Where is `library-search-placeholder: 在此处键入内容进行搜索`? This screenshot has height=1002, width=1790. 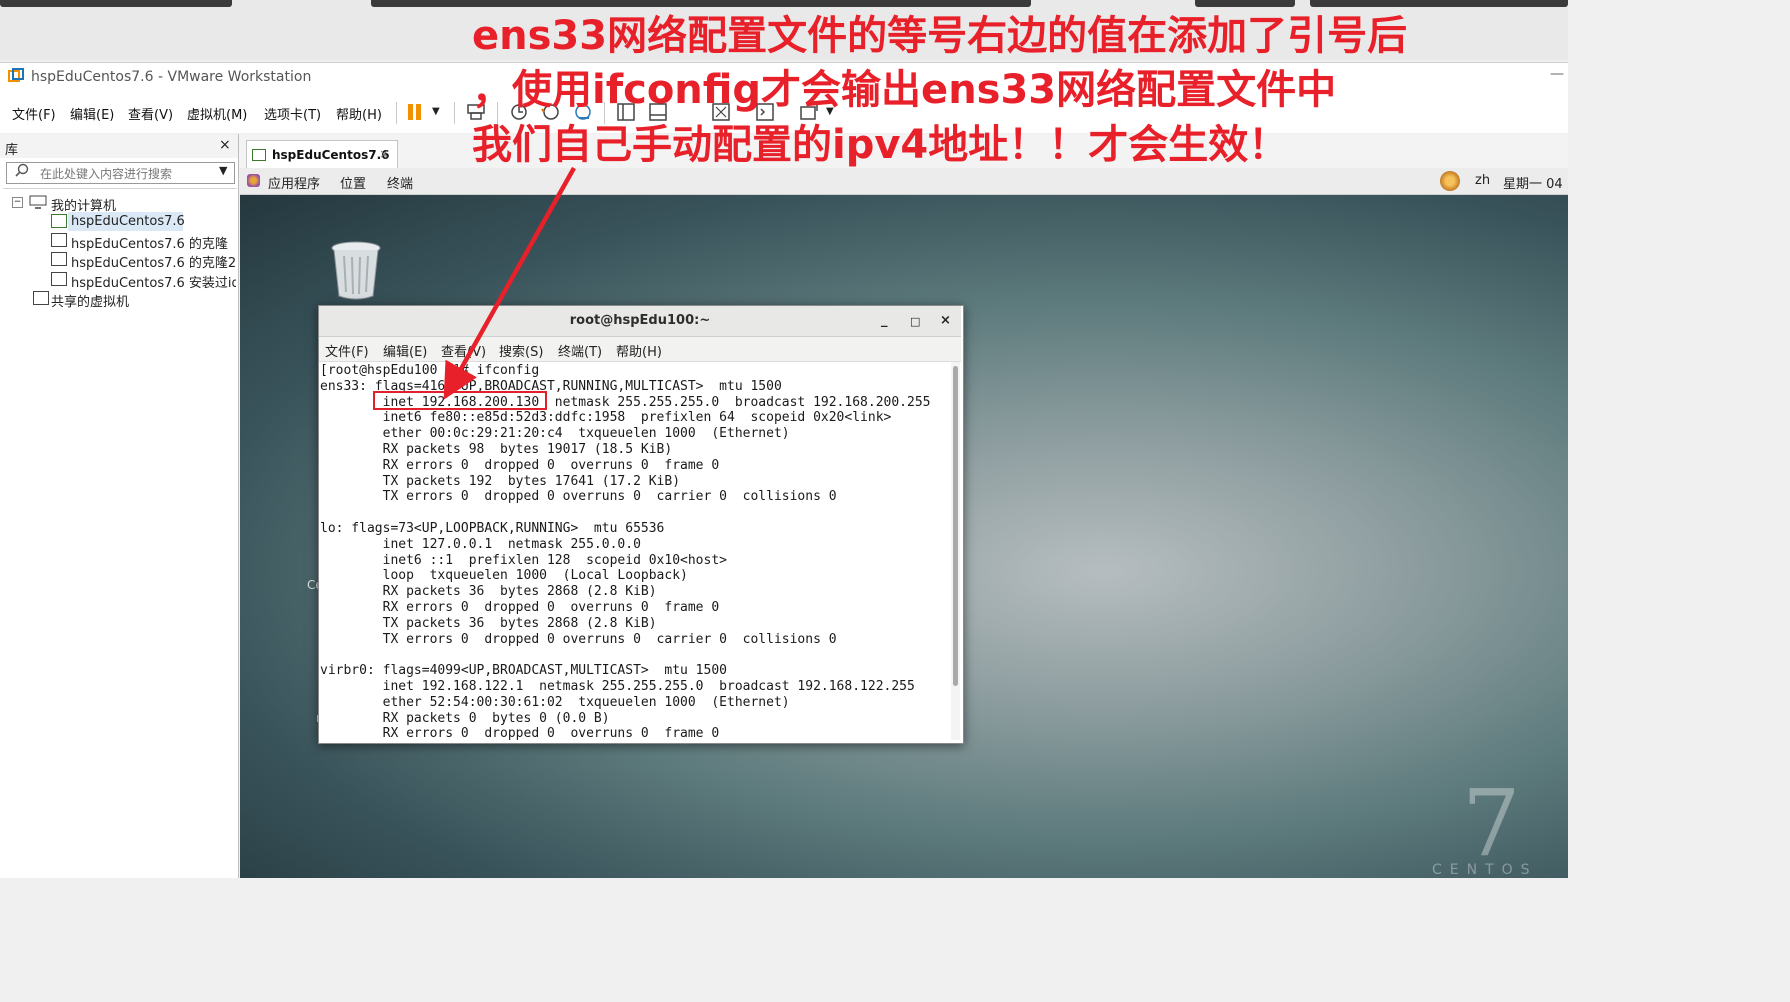
library-search-placeholder: 在此处键入内容进行搜索 is located at coordinates (106, 174).